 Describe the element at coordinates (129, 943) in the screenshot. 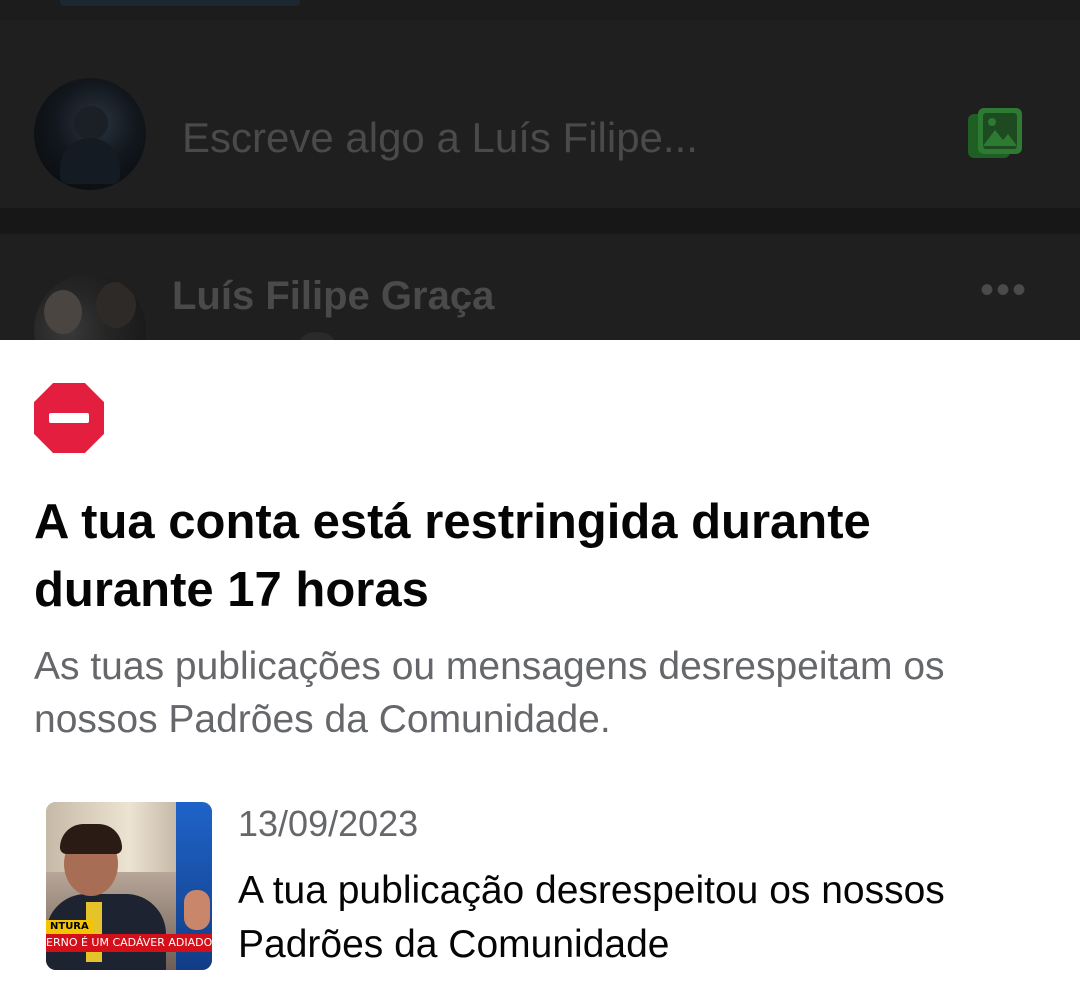

I see `thumbnail-ticker: ERNO É UM CADÁVER ADIADO"` at that location.